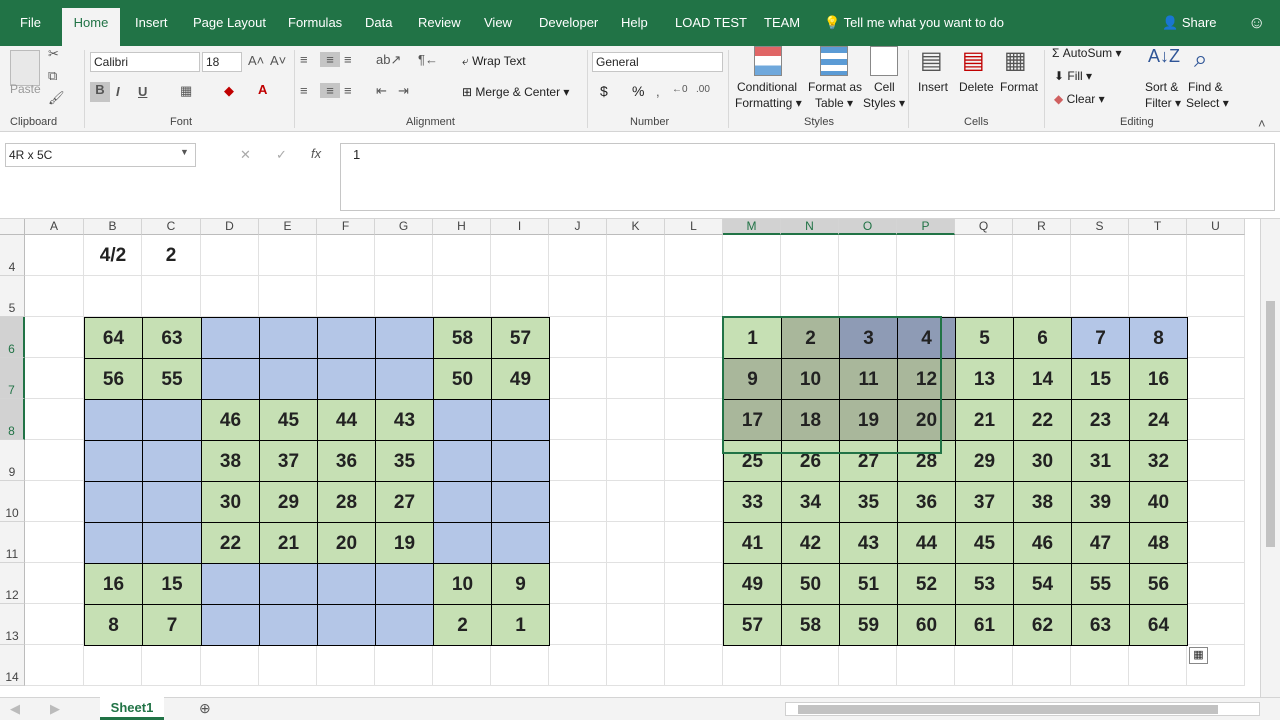  Describe the element at coordinates (53, 54) in the screenshot. I see `cut-icon: ✂` at that location.